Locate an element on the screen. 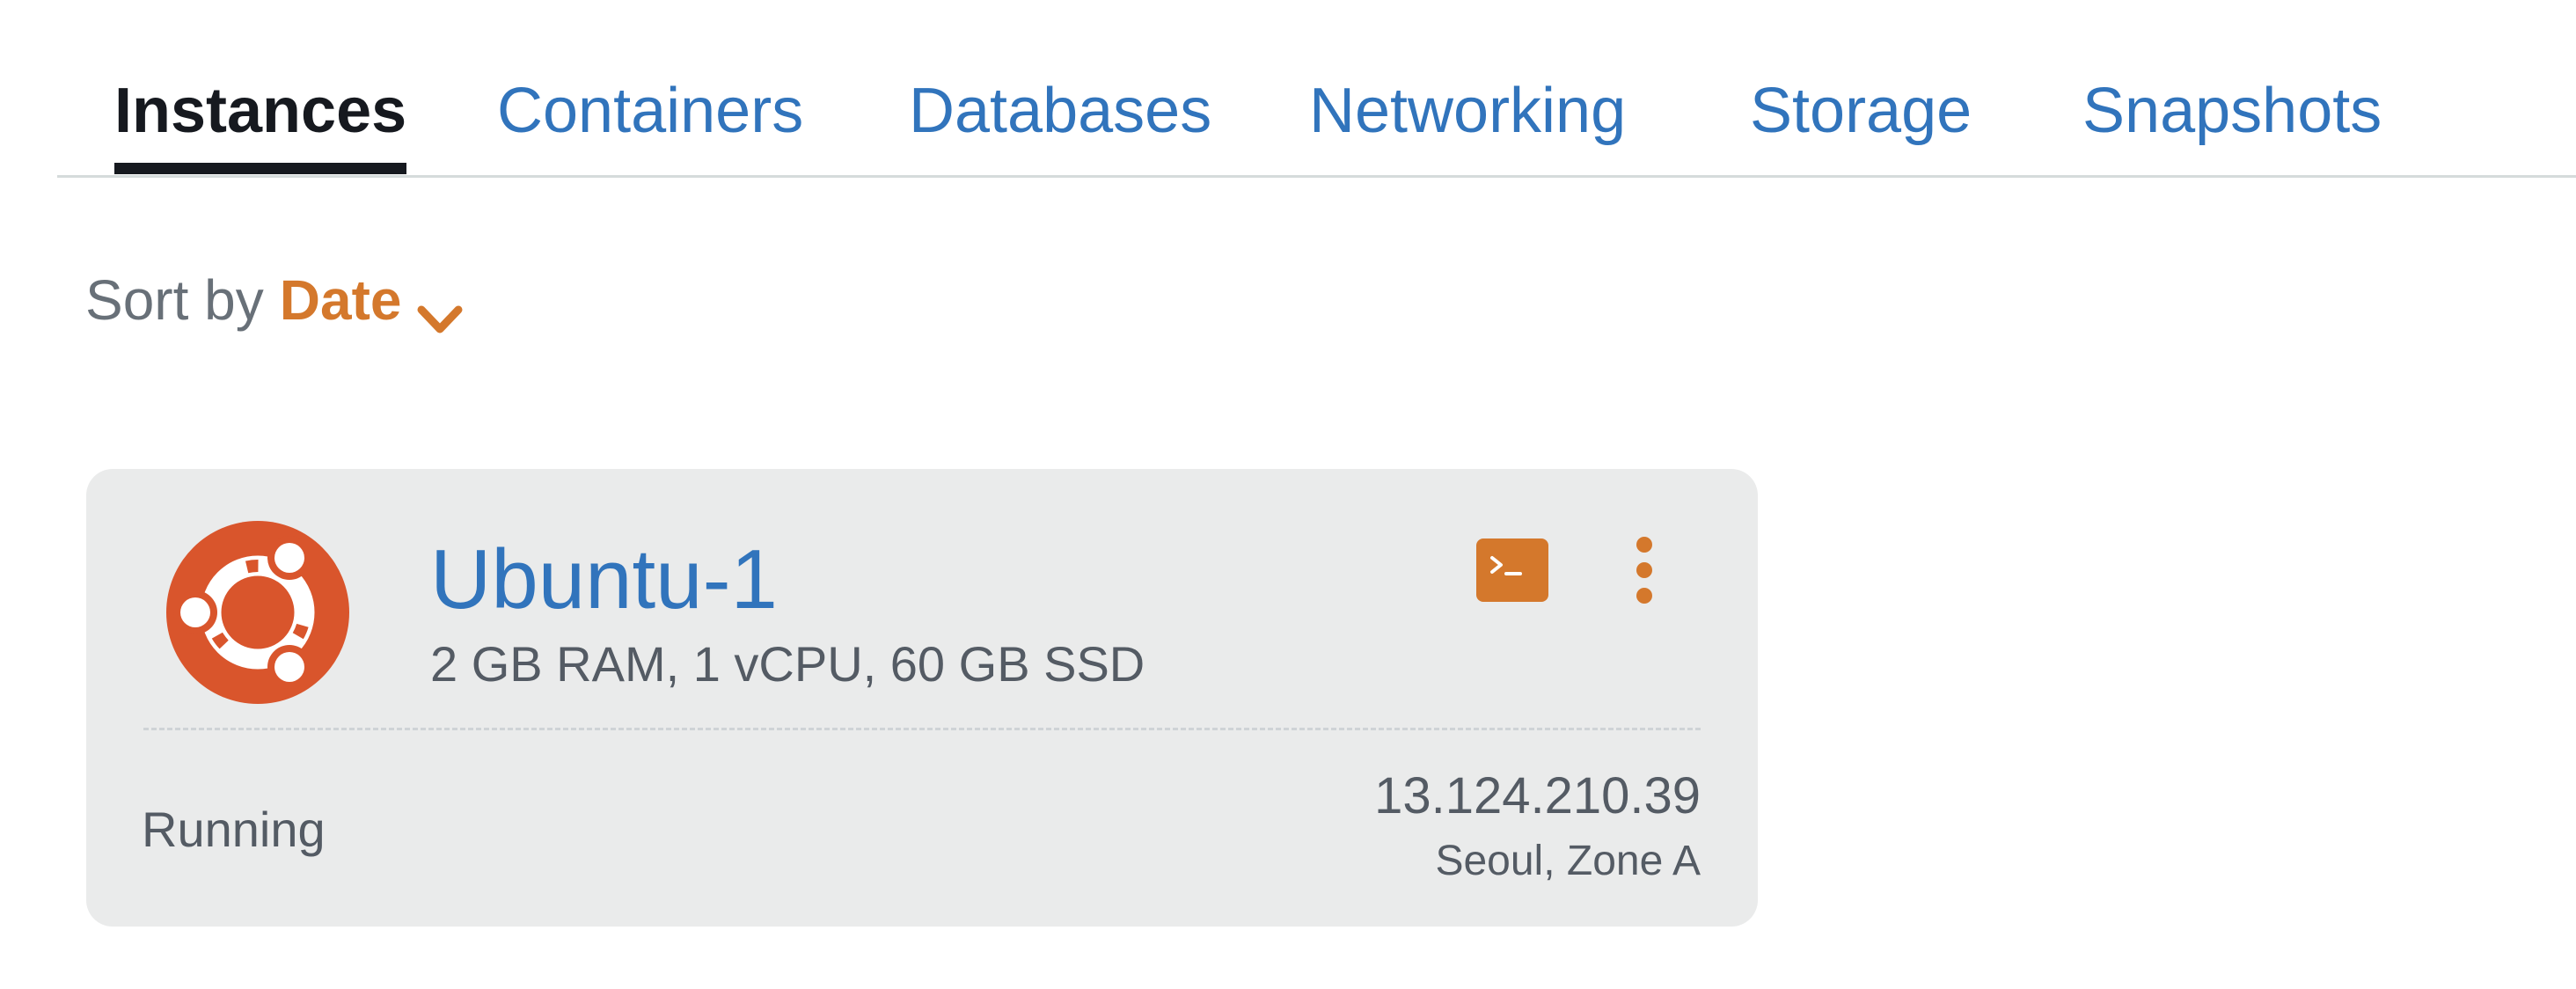 The height and width of the screenshot is (989, 2576). chevron-down-icon is located at coordinates (440, 308).